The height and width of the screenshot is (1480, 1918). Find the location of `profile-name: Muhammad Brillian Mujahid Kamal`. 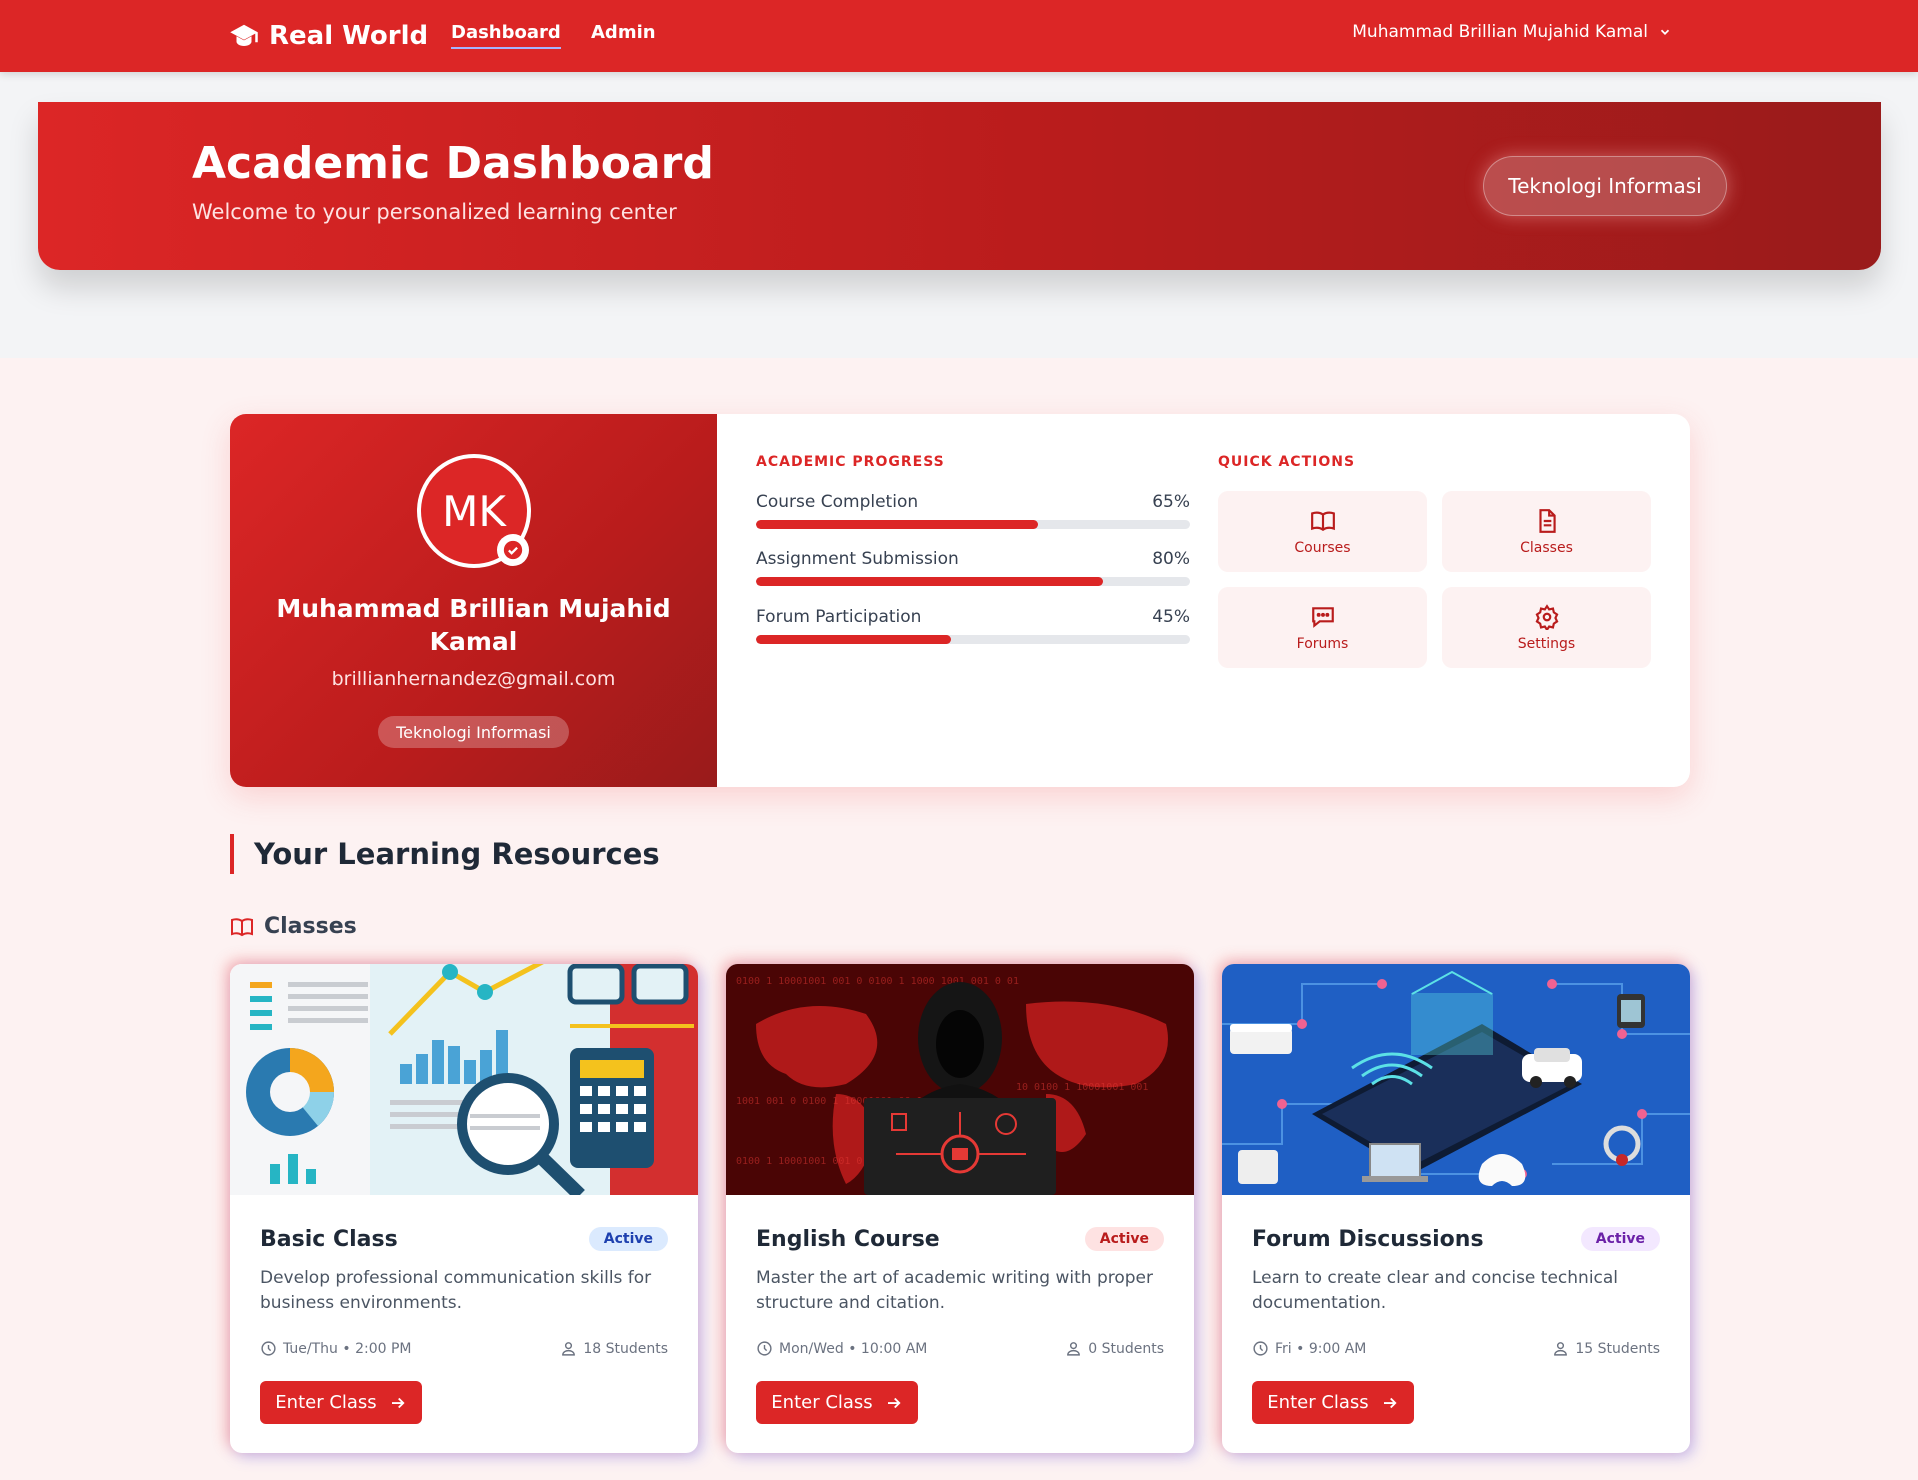

profile-name: Muhammad Brillian Mujahid Kamal is located at coordinates (473, 625).